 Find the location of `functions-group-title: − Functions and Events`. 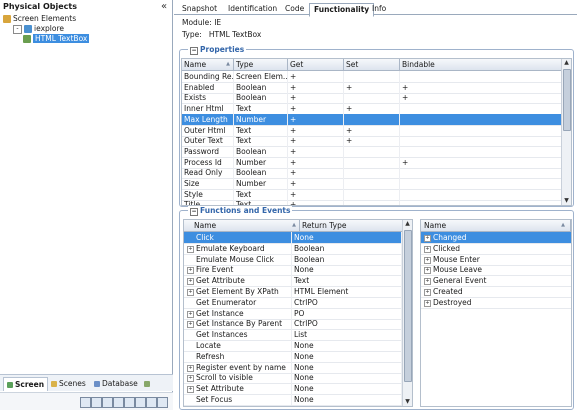

functions-group-title: − Functions and Events is located at coordinates (240, 211).